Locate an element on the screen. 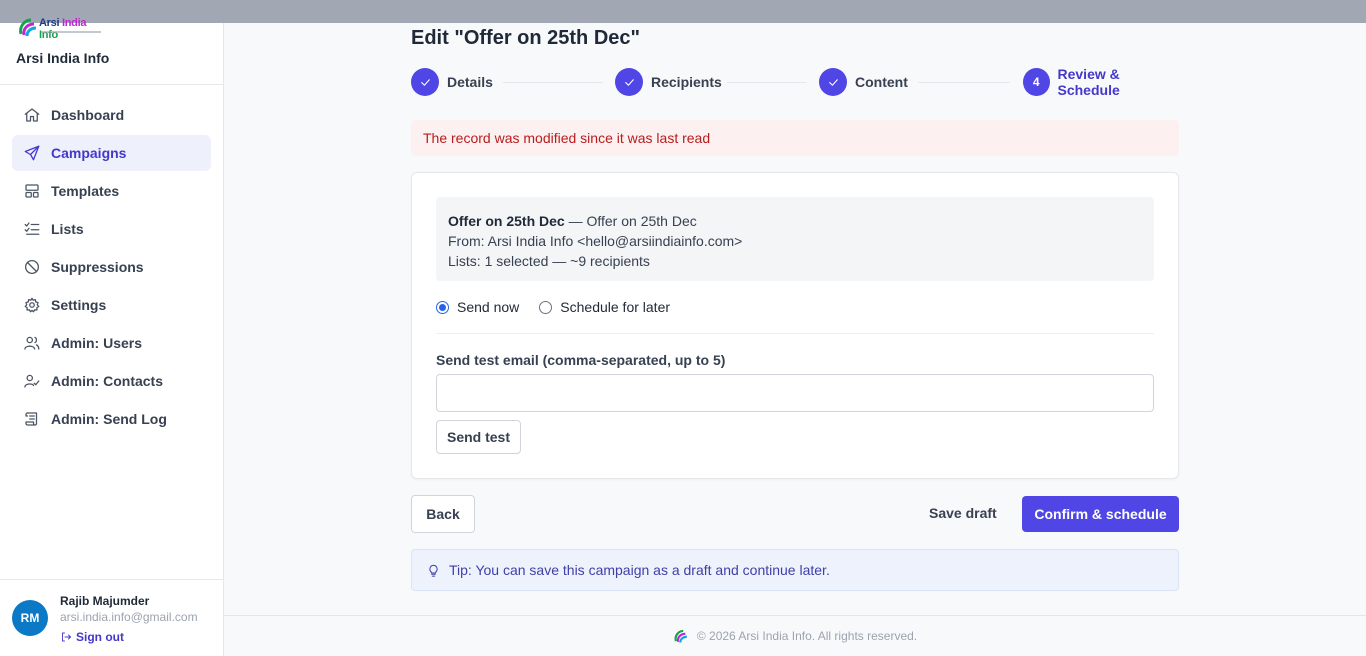  step-content: Content is located at coordinates (863, 82).